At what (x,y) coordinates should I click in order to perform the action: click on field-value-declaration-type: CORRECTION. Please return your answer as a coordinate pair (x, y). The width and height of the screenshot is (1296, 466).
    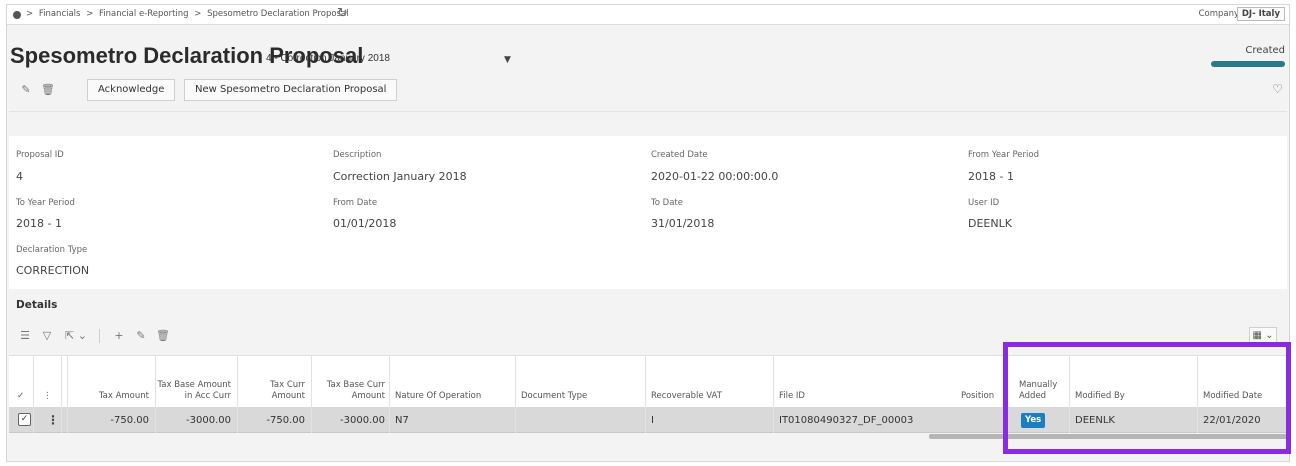
    Looking at the image, I should click on (53, 270).